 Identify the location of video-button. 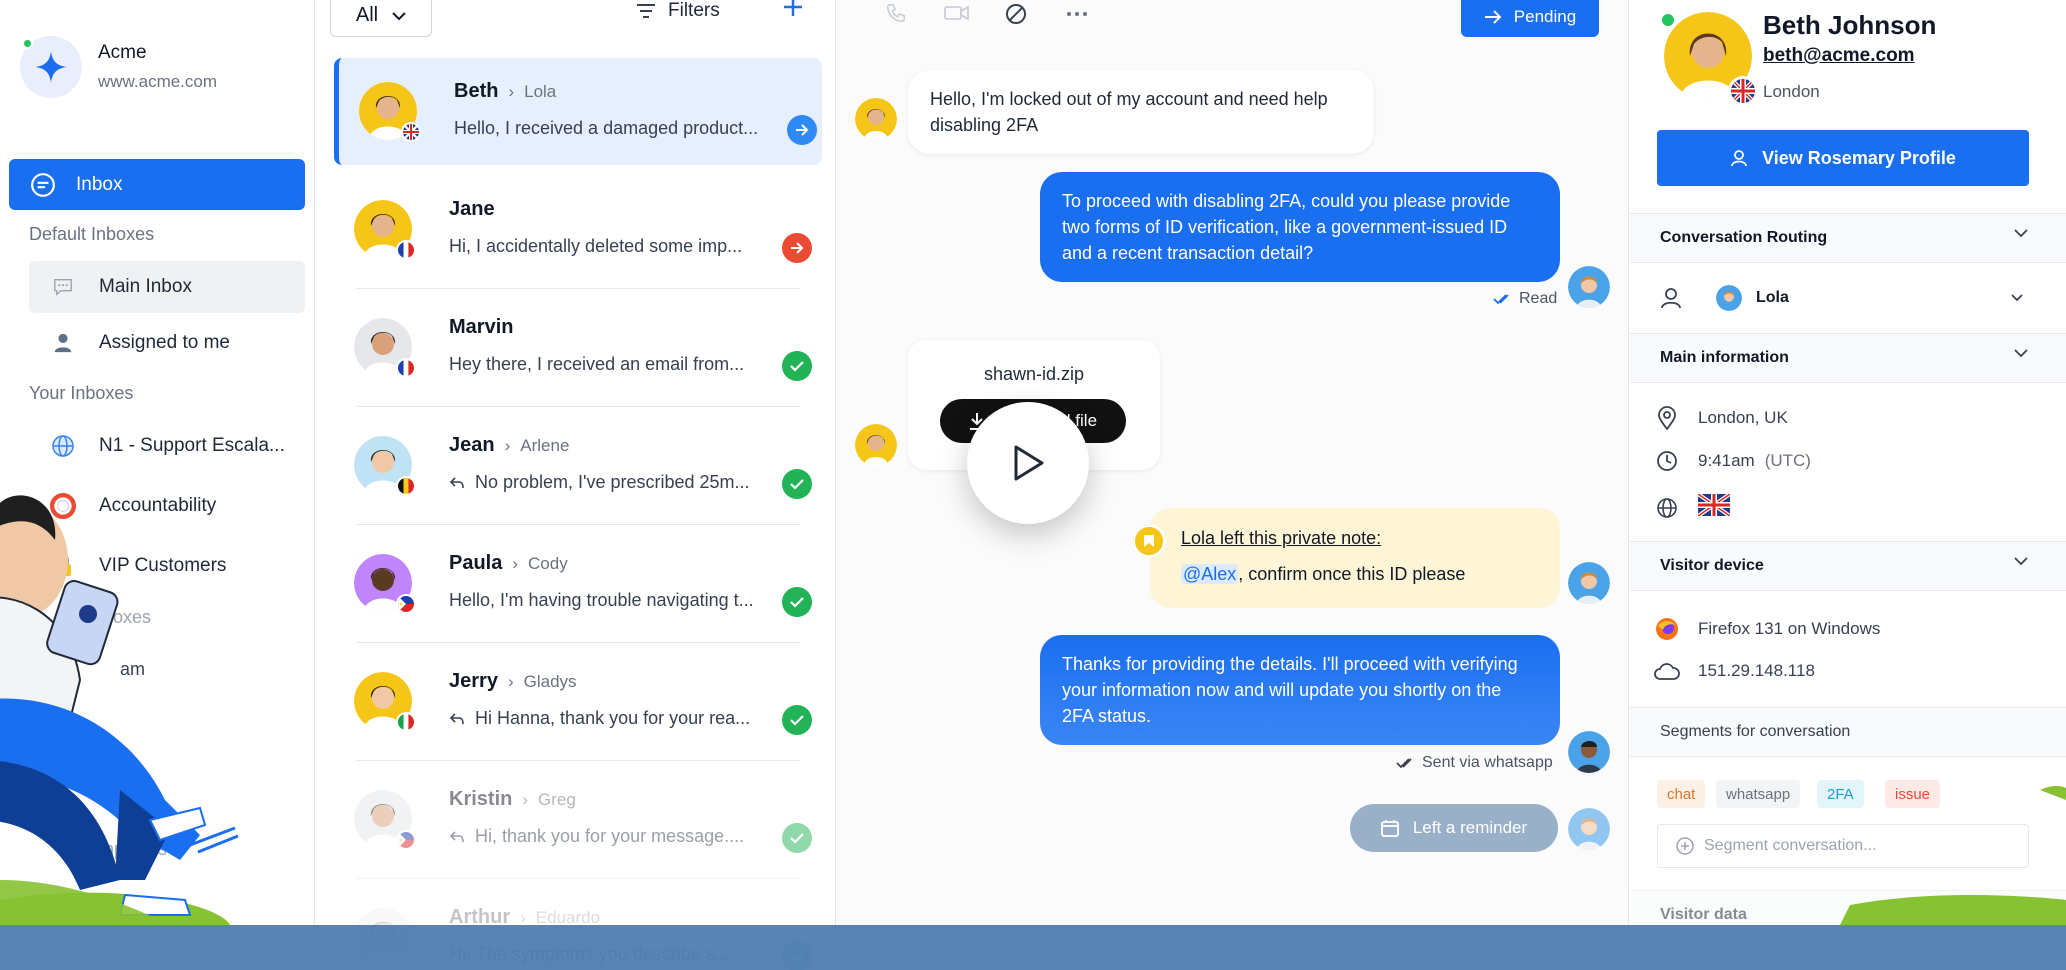
(957, 15).